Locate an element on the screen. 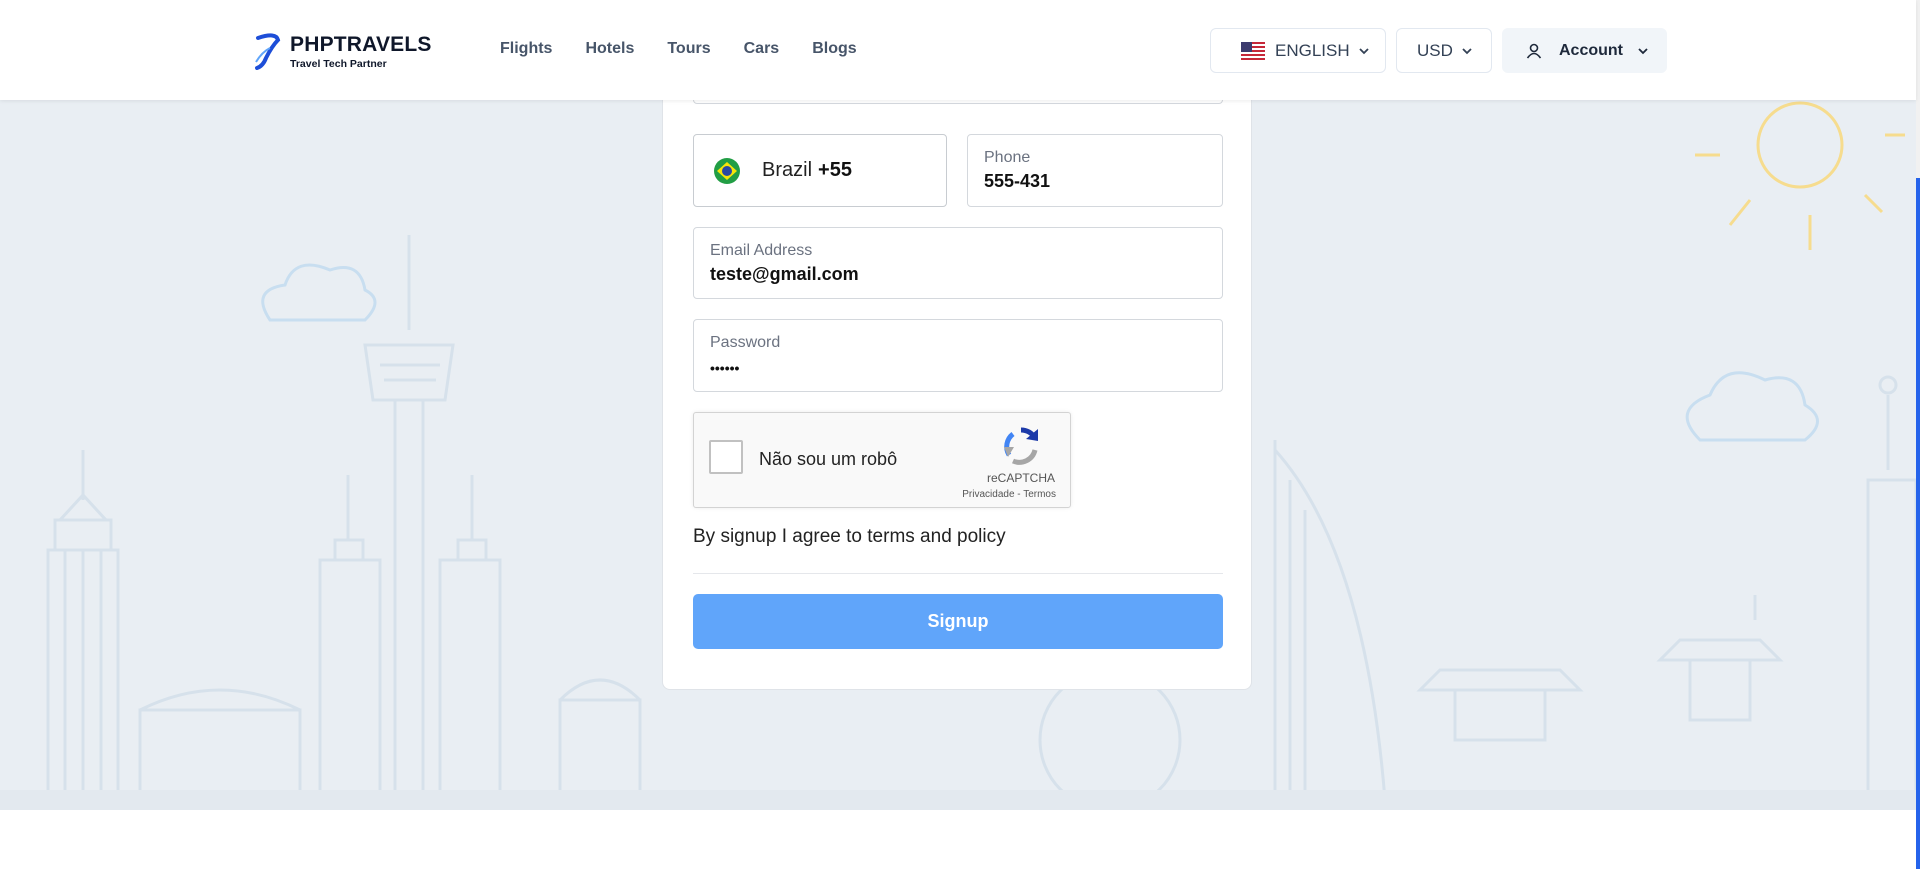 This screenshot has height=869, width=1920. country-code: +55 is located at coordinates (835, 170).